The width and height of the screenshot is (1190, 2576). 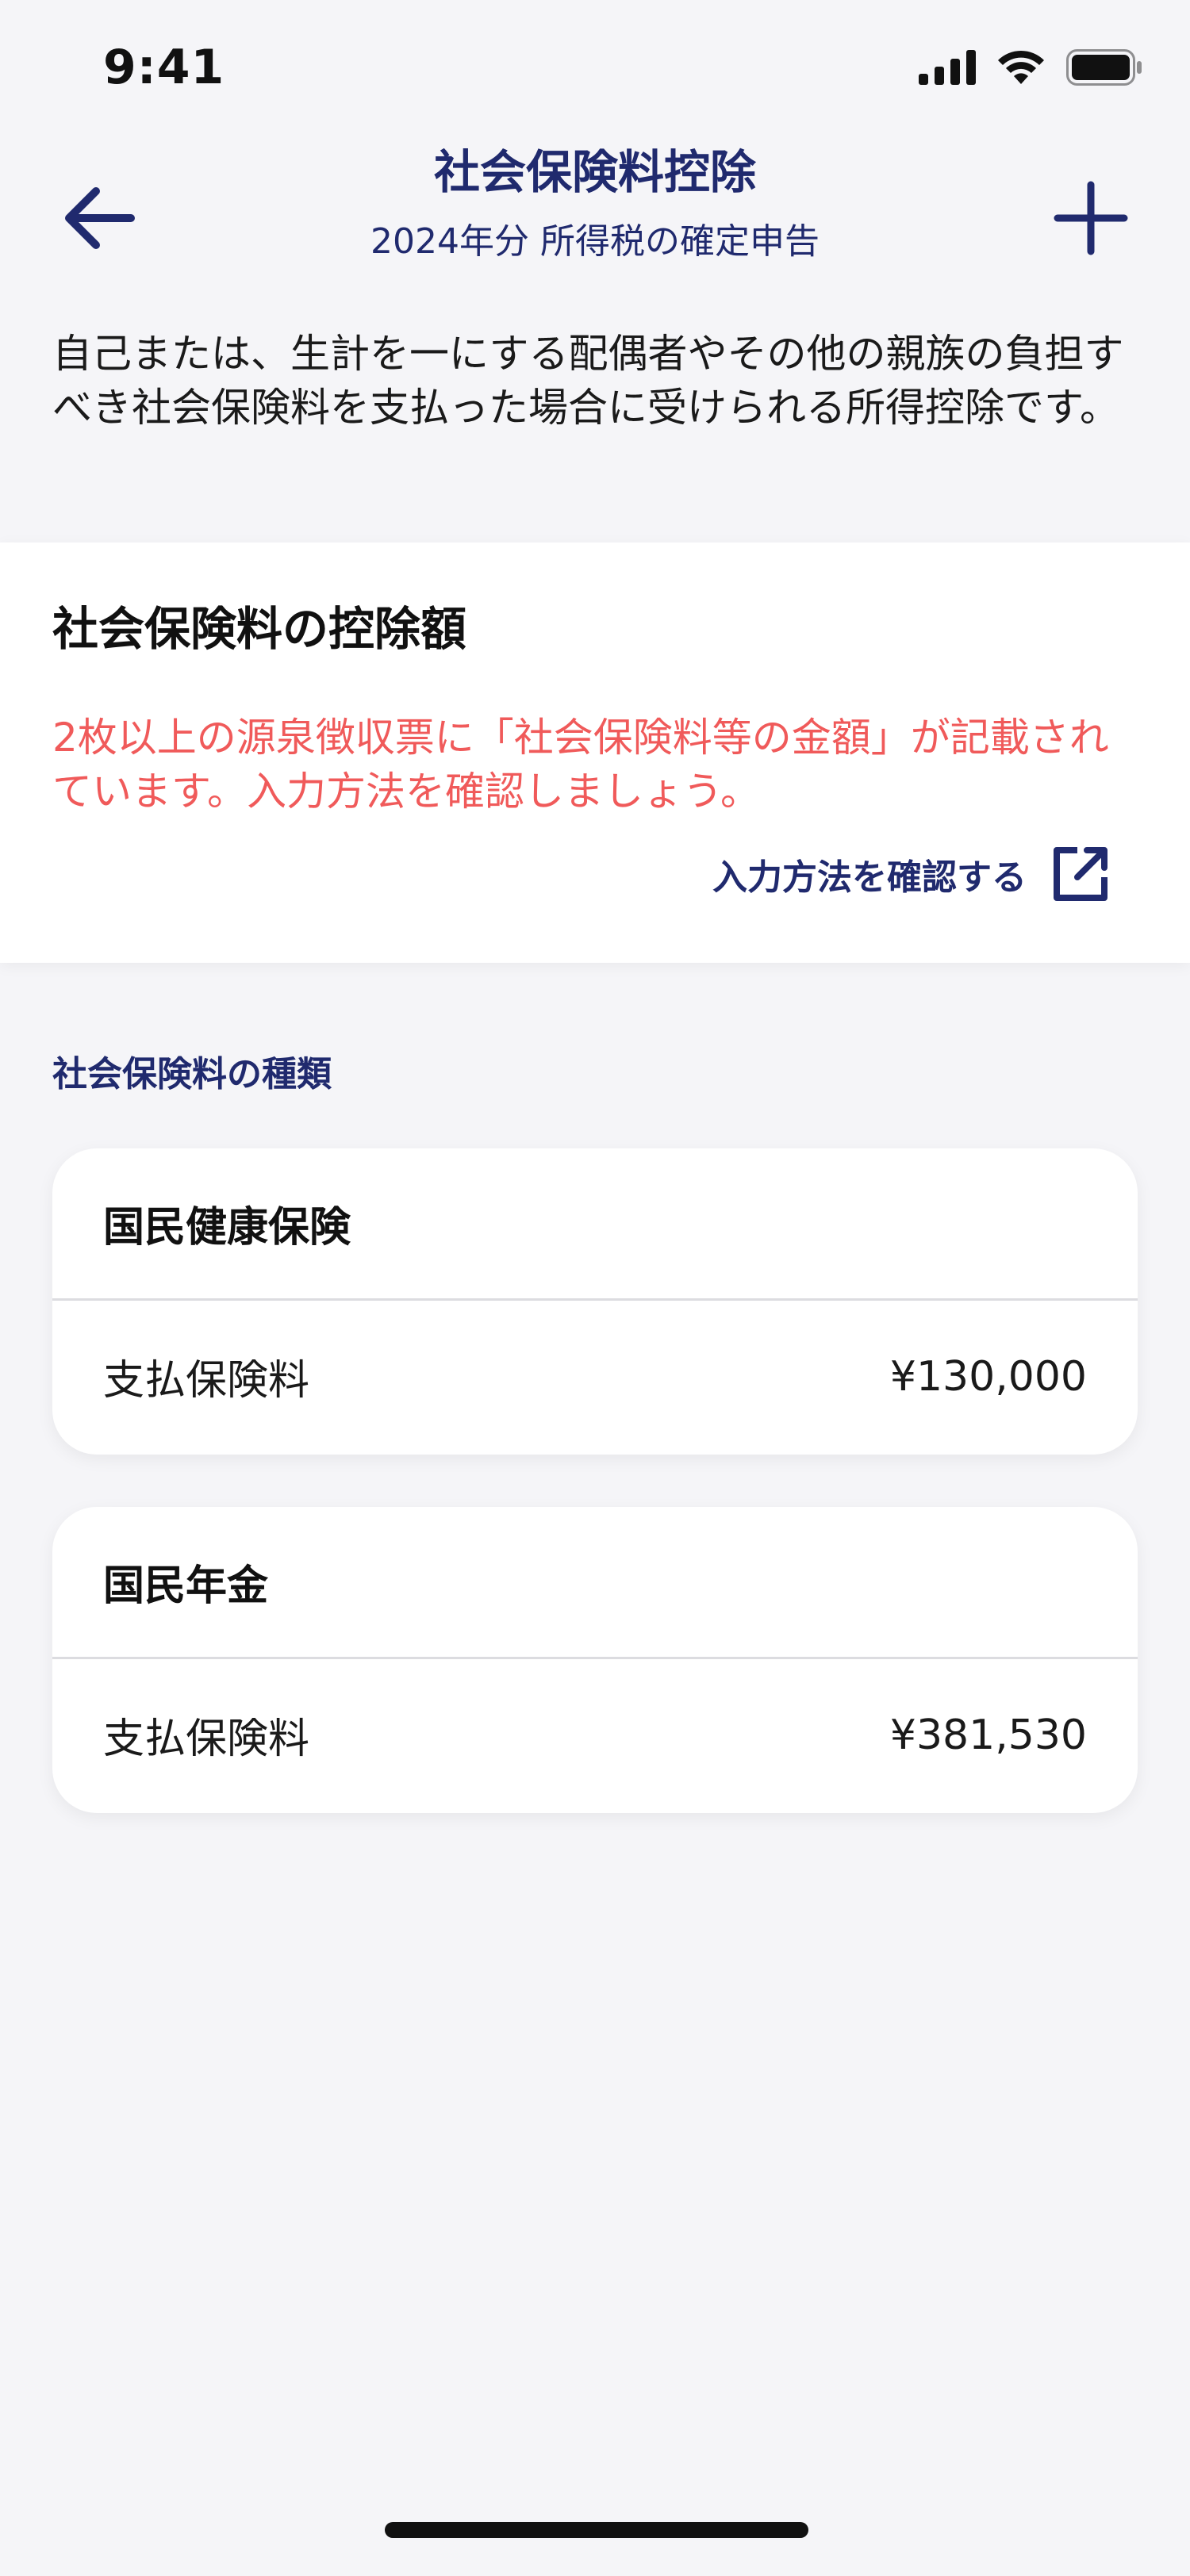 What do you see at coordinates (186, 1586) in the screenshot?
I see `insurance-name: 国民年金` at bounding box center [186, 1586].